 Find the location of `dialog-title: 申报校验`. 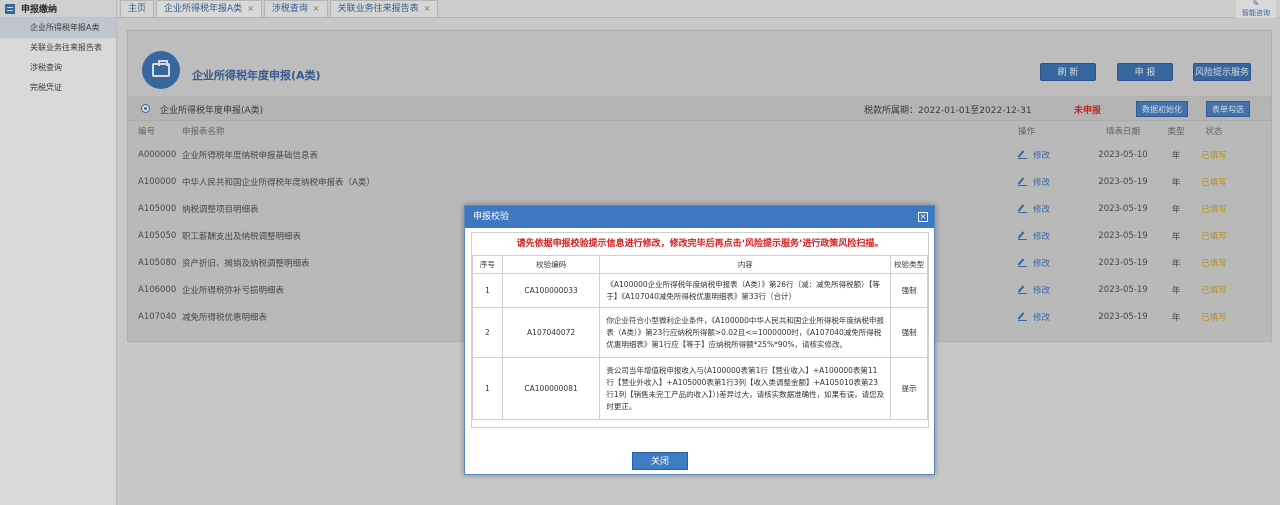

dialog-title: 申报校验 is located at coordinates (491, 217).